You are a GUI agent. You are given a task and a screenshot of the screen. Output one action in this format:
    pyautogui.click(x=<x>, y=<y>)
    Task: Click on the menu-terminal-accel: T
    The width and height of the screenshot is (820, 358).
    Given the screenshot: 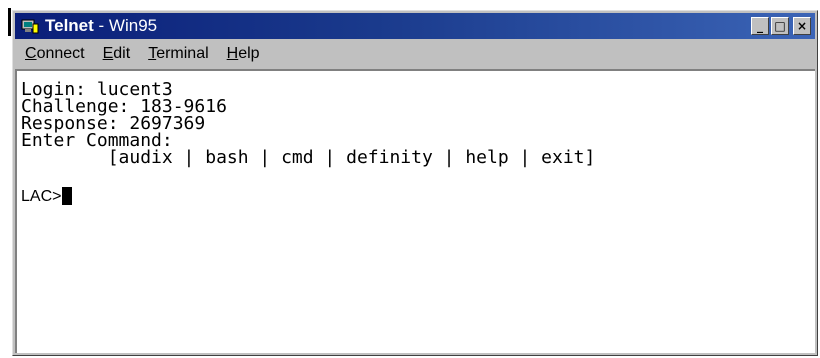 What is the action you would take?
    pyautogui.click(x=152, y=53)
    